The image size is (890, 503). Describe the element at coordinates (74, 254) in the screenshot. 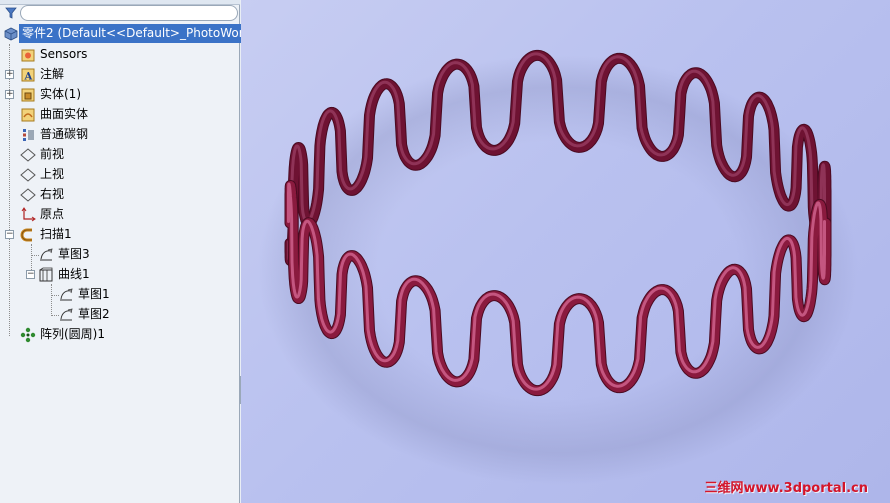

I see `tree-item-label: 草图3` at that location.